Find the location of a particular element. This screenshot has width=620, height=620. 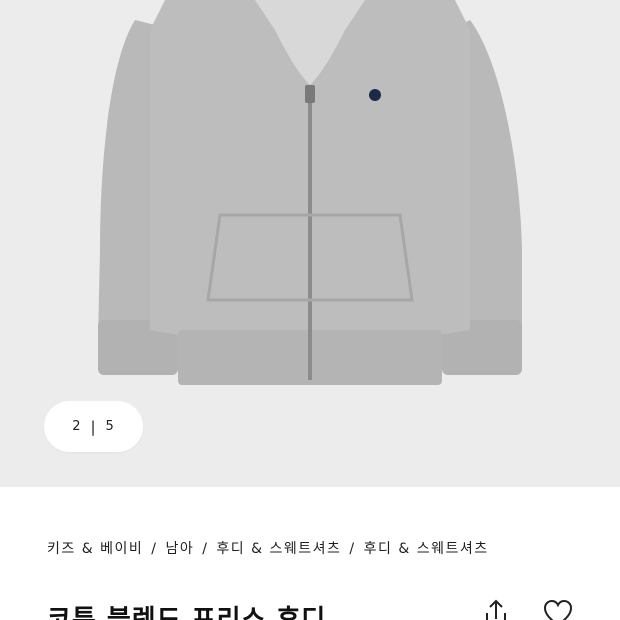

product-title: 코튼 블렌드 프리스 후디 is located at coordinates (187, 612).